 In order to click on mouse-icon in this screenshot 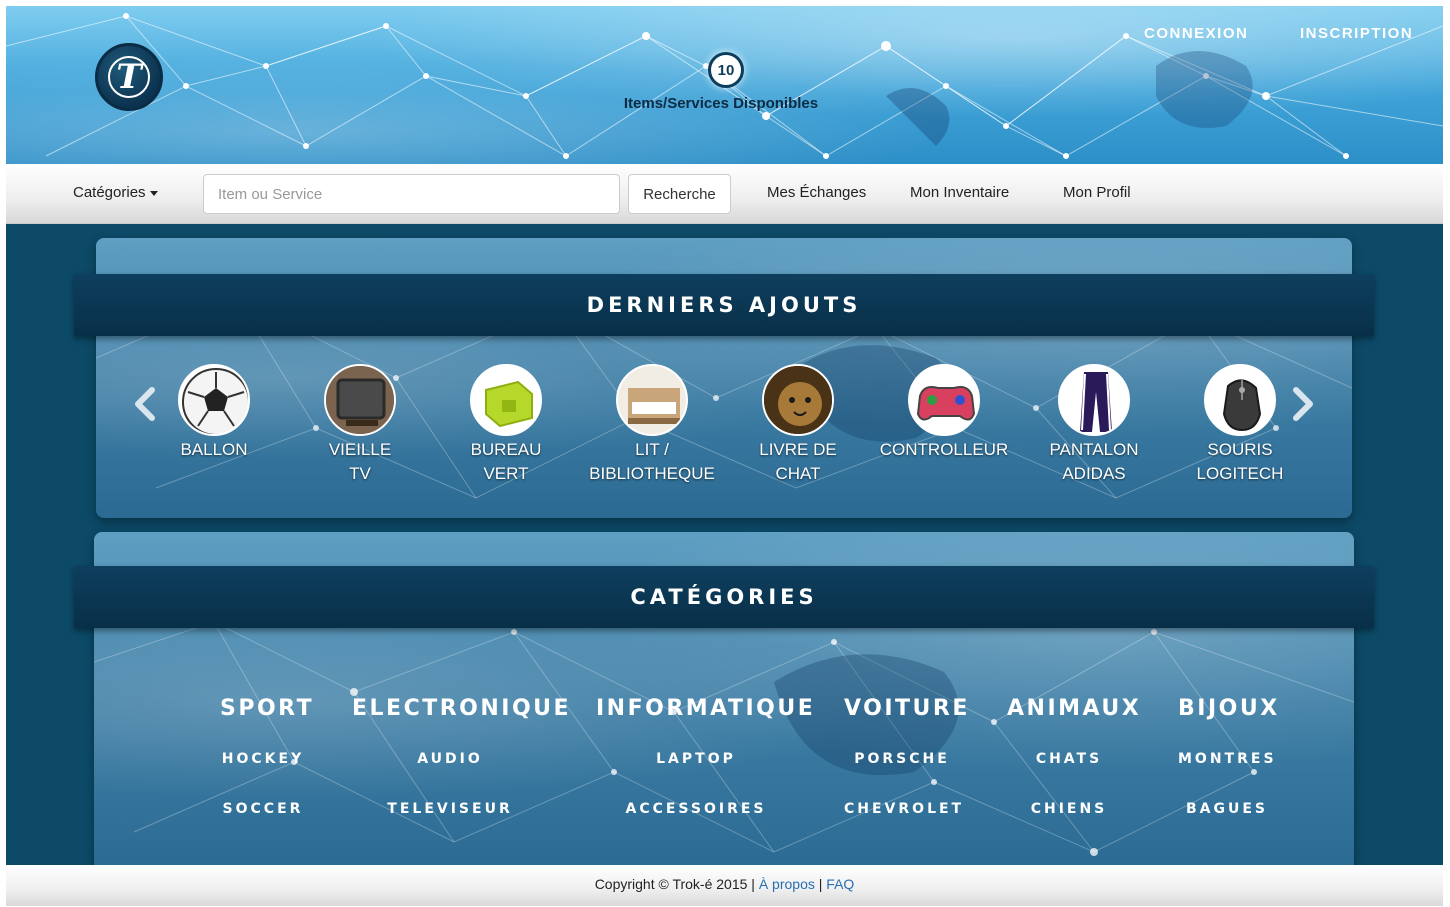, I will do `click(1240, 400)`.